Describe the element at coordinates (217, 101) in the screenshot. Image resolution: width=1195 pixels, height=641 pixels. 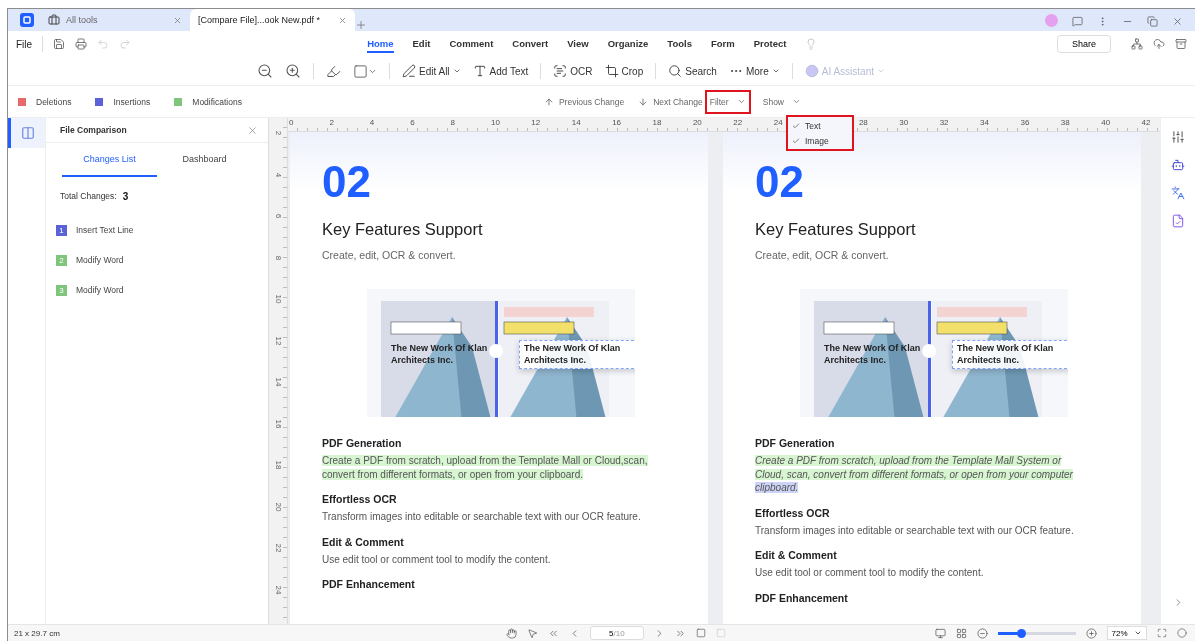
I see `legend-label: Modifications` at that location.